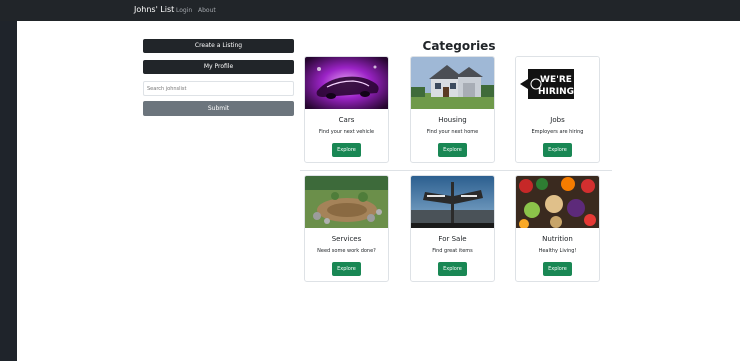 Image resolution: width=740 pixels, height=361 pixels. I want to click on brand-link: Johns' List, so click(154, 9).